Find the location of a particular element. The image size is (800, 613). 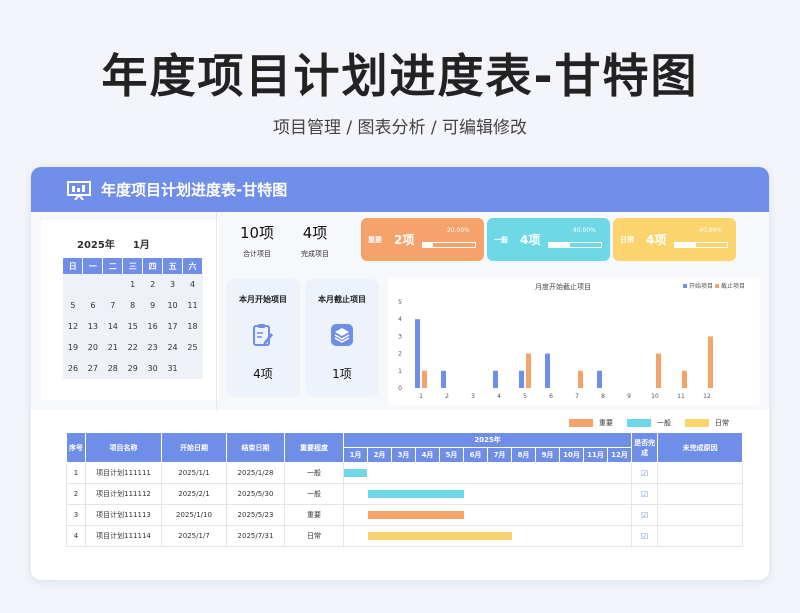

gantt-bar is located at coordinates (355, 473).